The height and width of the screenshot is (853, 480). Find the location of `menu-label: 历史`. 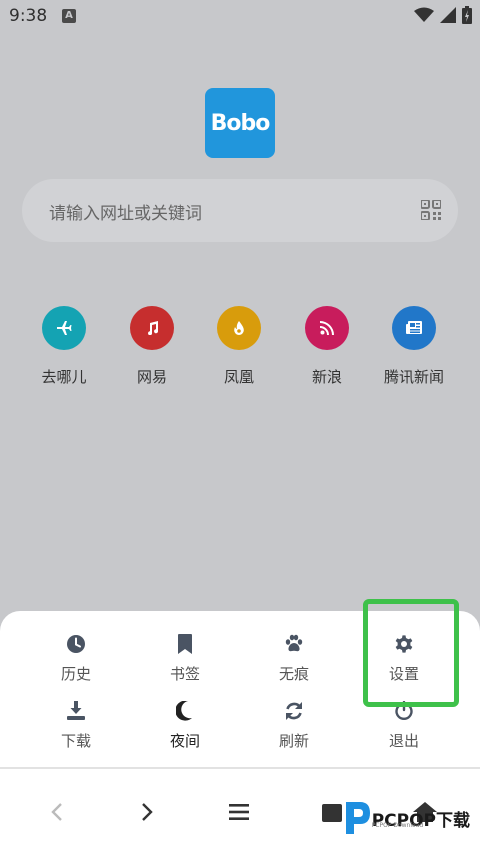

menu-label: 历史 is located at coordinates (75, 674).